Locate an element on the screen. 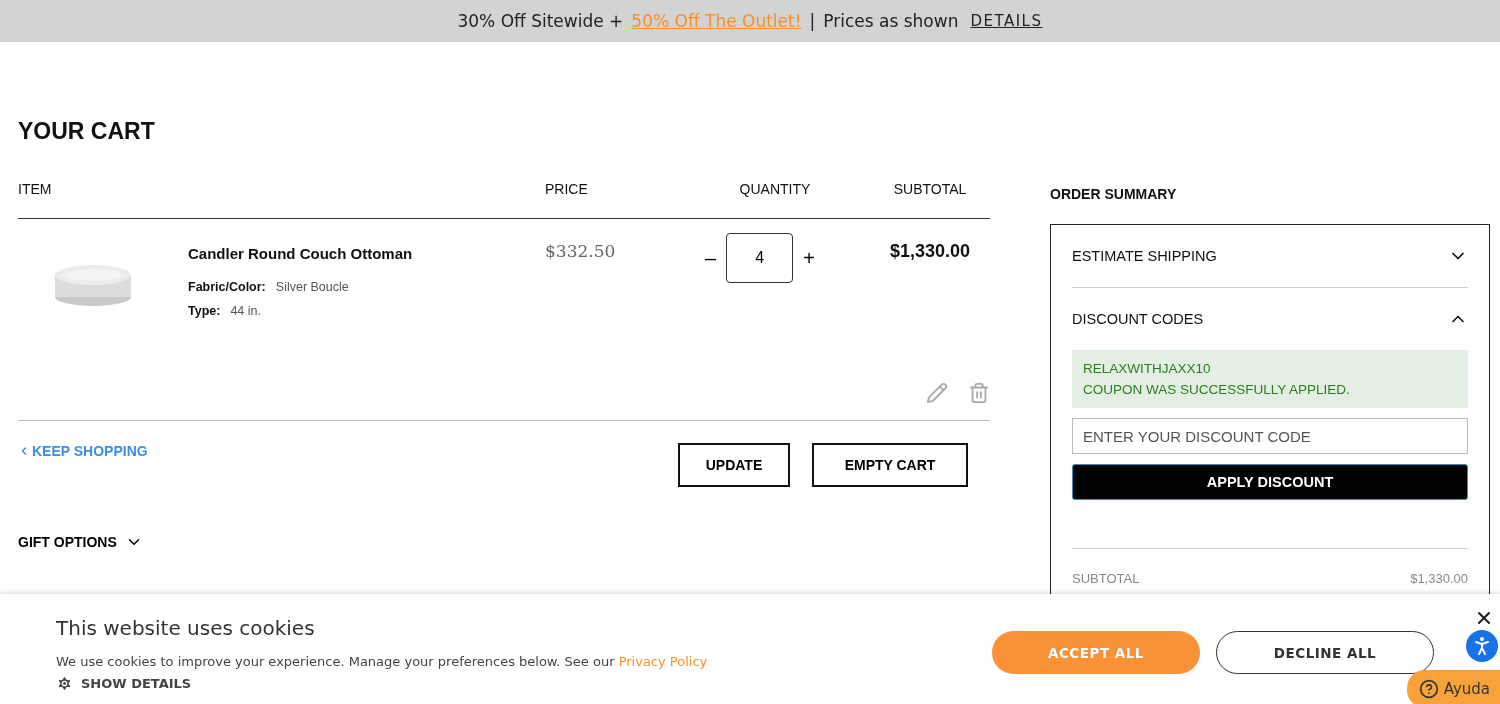  empty-cart-button: EMPTY CART is located at coordinates (890, 465).